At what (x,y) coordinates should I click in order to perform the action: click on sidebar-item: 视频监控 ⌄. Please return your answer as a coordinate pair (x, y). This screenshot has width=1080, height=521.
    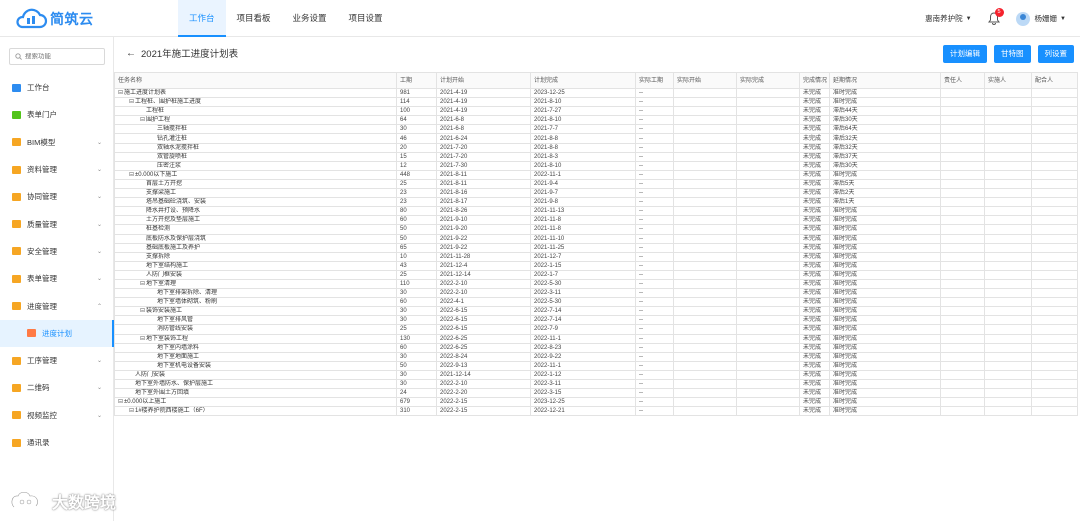
    Looking at the image, I should click on (57, 415).